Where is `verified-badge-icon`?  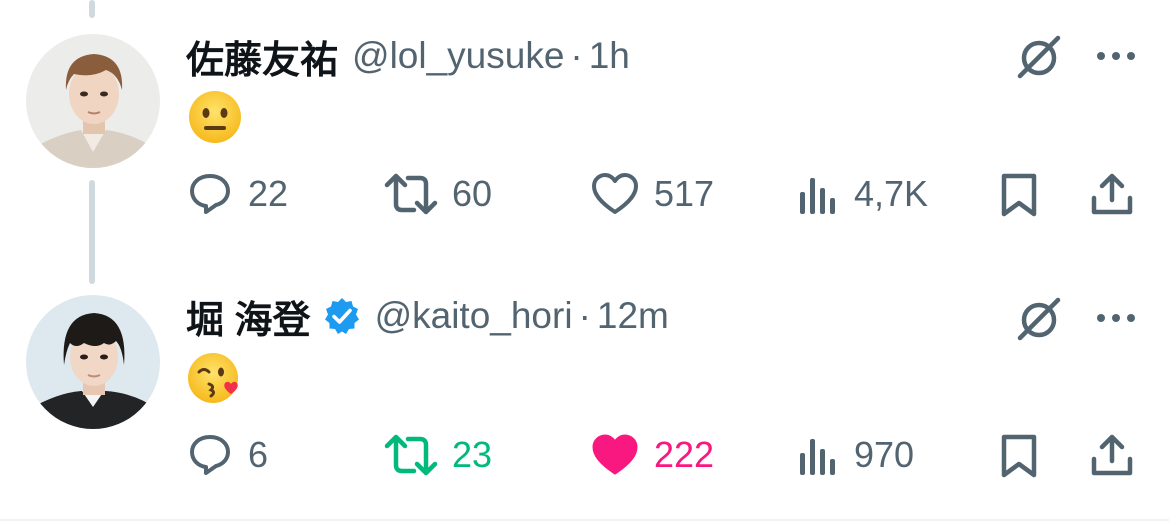 verified-badge-icon is located at coordinates (342, 316).